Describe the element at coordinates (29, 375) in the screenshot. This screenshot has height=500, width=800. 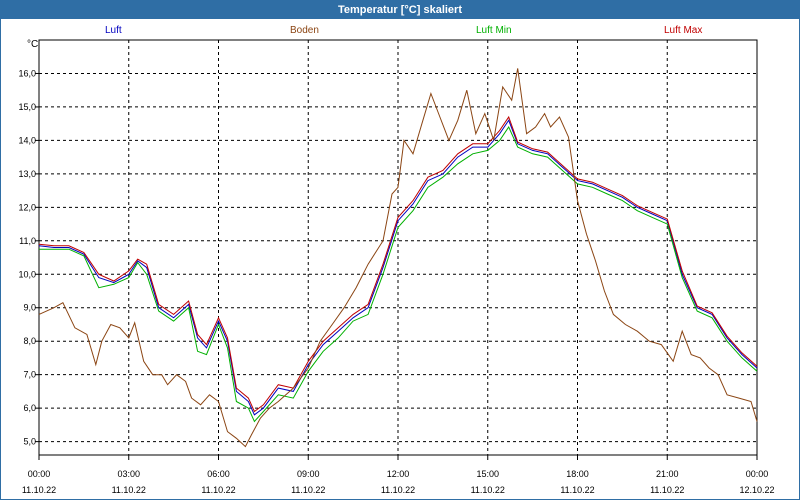
I see `y-tick-label: 7,0` at that location.